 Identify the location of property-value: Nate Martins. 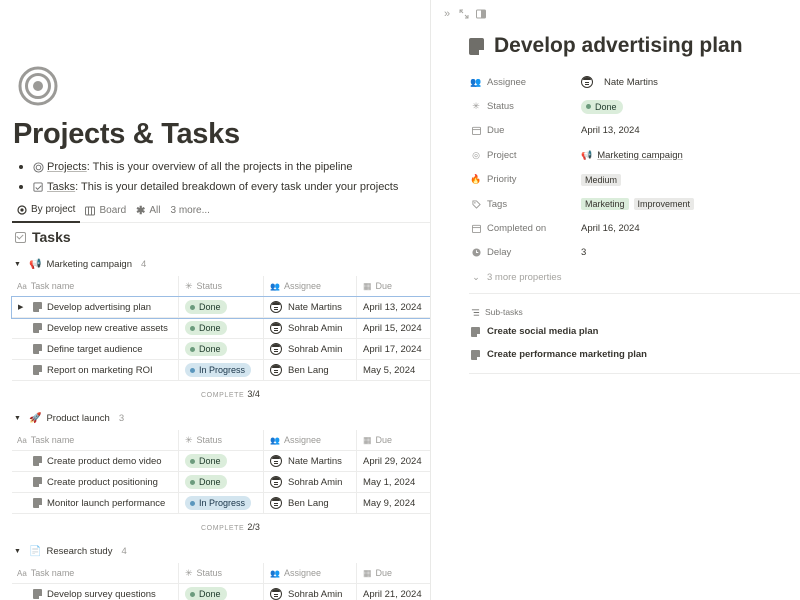
(631, 82).